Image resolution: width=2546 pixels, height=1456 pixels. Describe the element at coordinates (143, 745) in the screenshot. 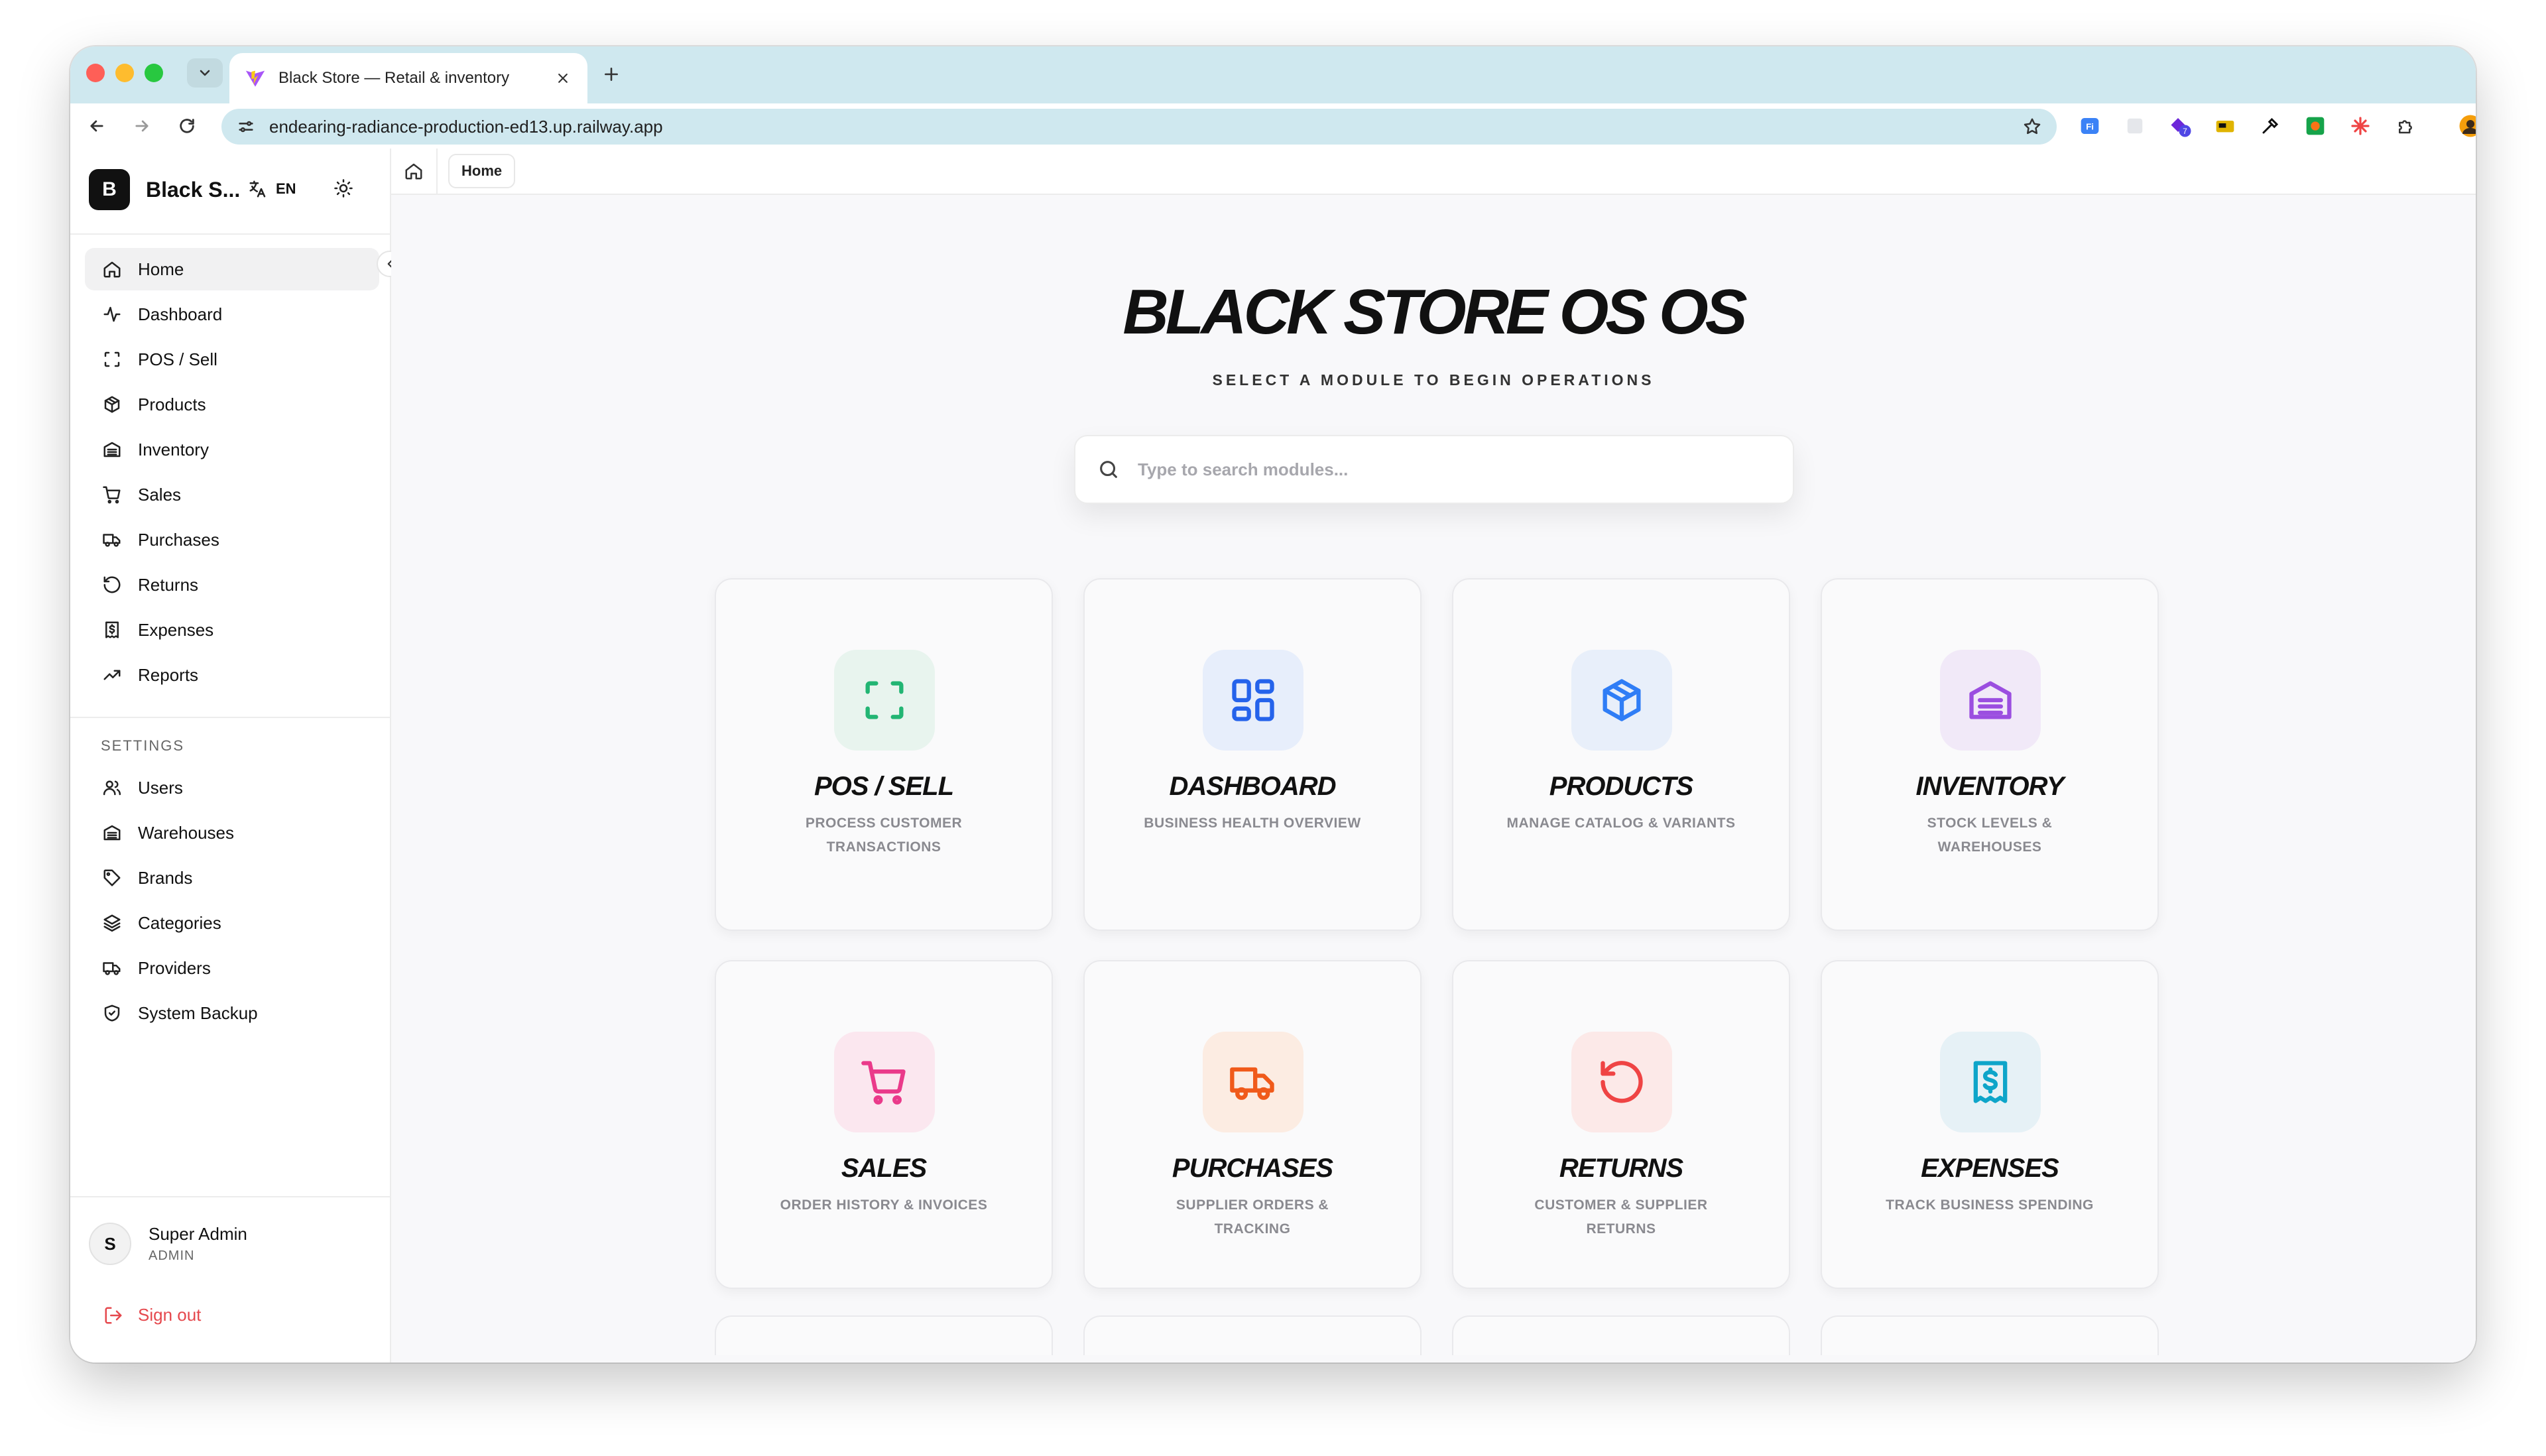

I see `settings-section-label: SETTINGS` at that location.